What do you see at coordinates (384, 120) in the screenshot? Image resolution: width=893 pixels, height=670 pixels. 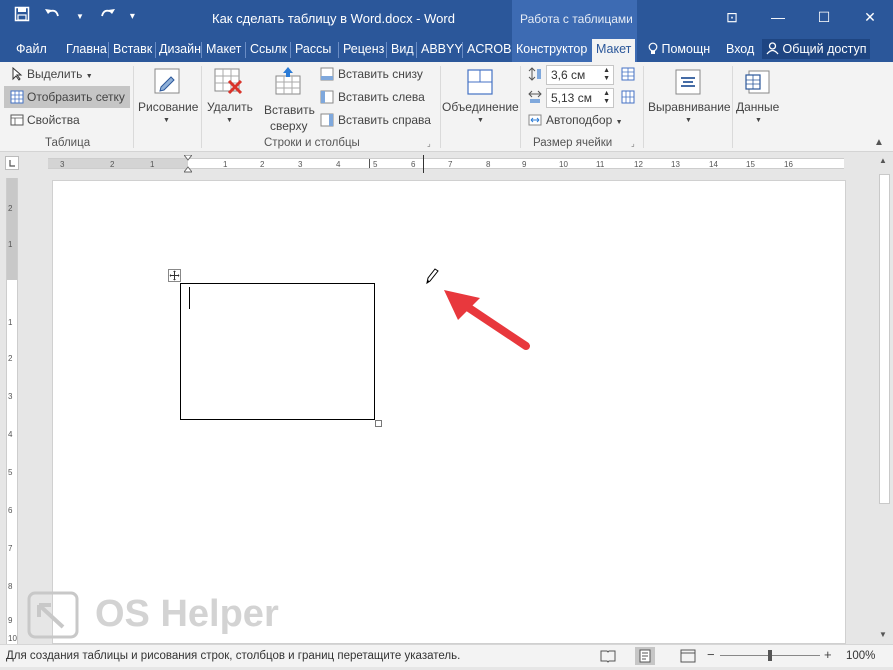 I see `insert-right-button: Вставить справа` at bounding box center [384, 120].